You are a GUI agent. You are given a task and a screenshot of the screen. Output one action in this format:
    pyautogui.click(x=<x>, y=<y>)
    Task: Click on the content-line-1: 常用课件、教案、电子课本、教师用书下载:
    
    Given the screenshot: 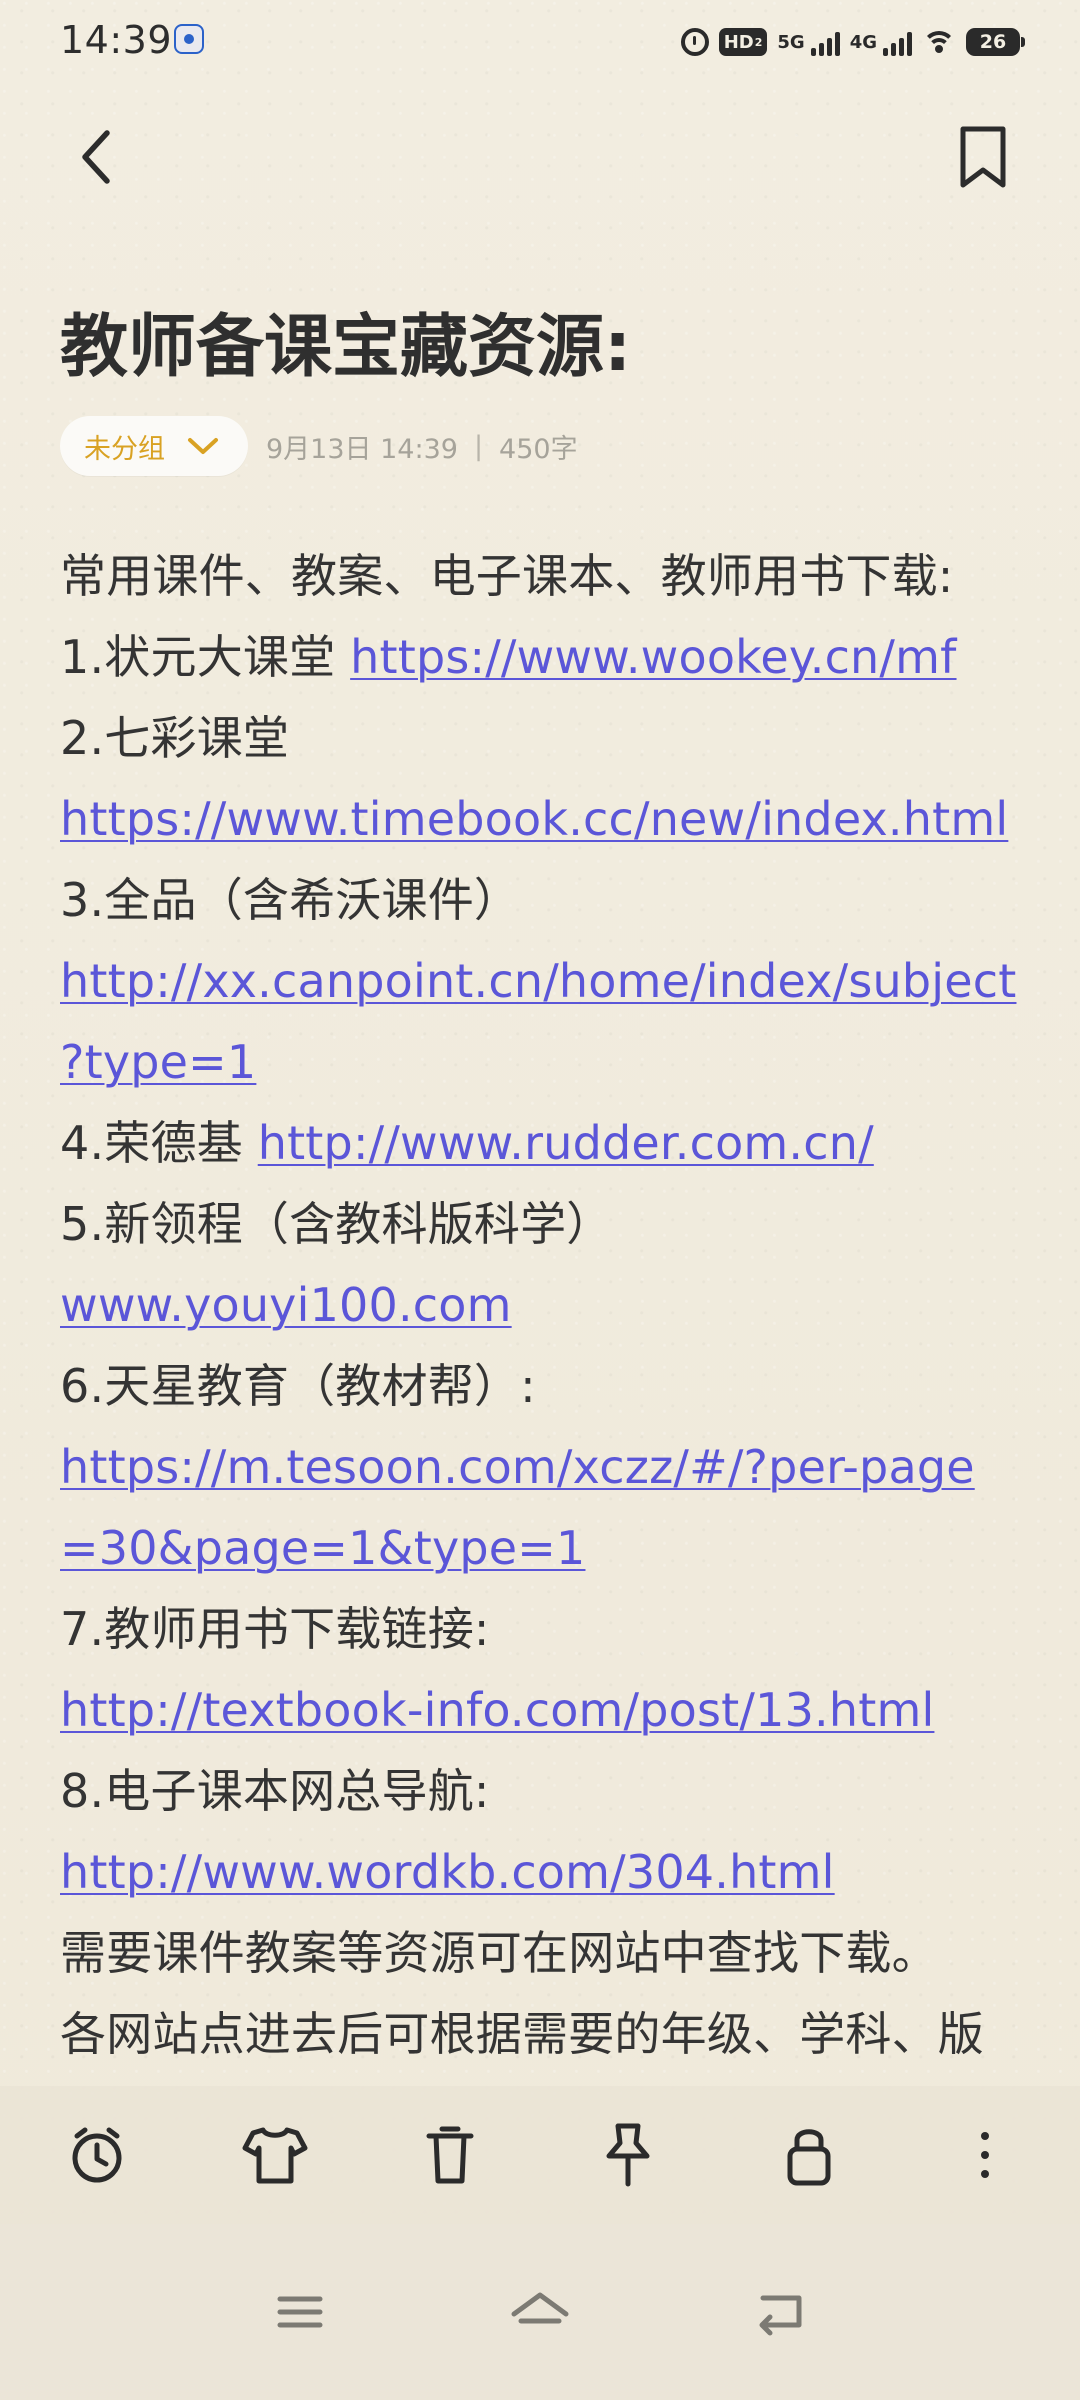 What is the action you would take?
    pyautogui.click(x=545, y=576)
    